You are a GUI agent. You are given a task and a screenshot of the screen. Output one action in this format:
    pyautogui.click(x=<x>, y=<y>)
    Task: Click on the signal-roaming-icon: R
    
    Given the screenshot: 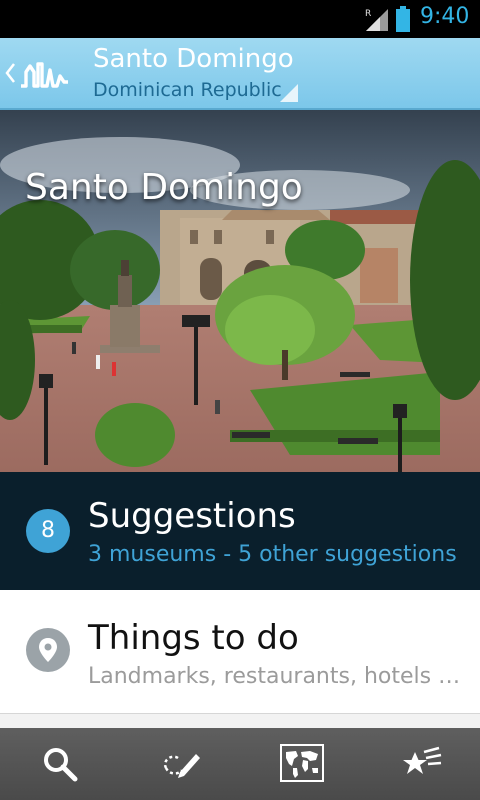 What is the action you would take?
    pyautogui.click(x=376, y=20)
    